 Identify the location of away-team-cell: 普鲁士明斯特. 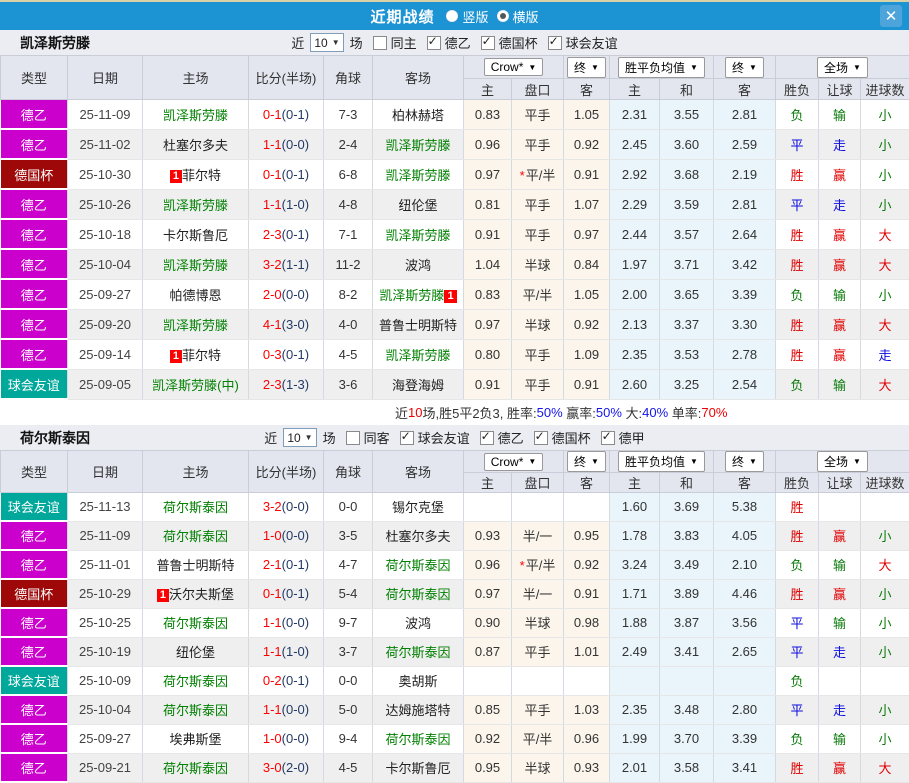
(418, 324).